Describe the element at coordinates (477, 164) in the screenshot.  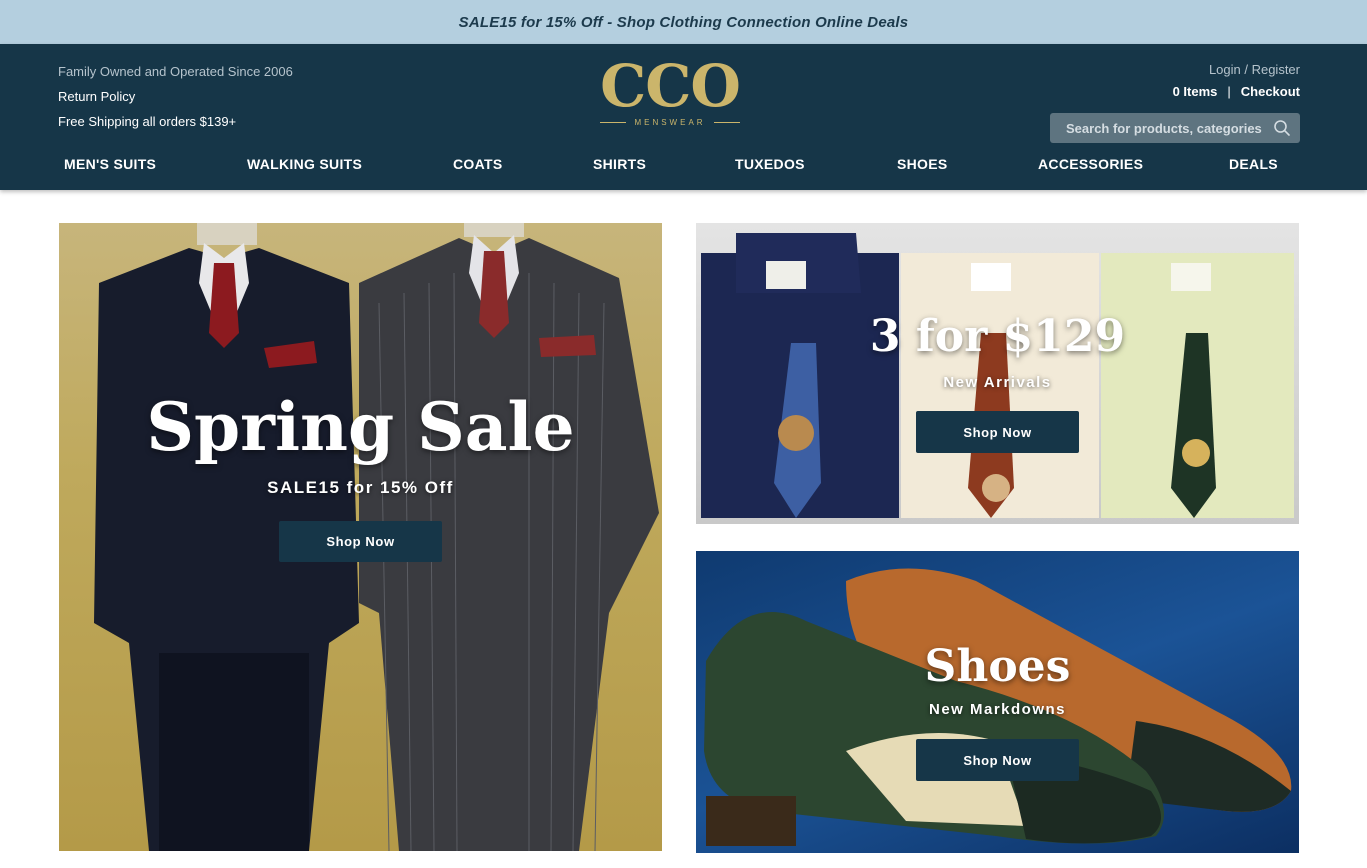
I see `nav-coats: COATS` at that location.